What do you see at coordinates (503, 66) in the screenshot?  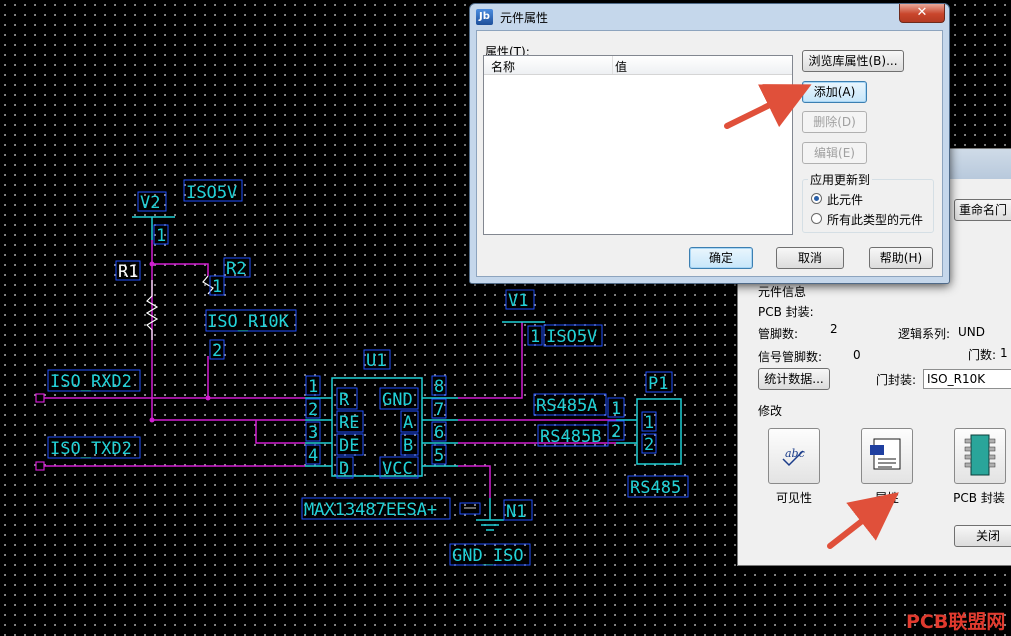 I see `column-name-header: 名称` at bounding box center [503, 66].